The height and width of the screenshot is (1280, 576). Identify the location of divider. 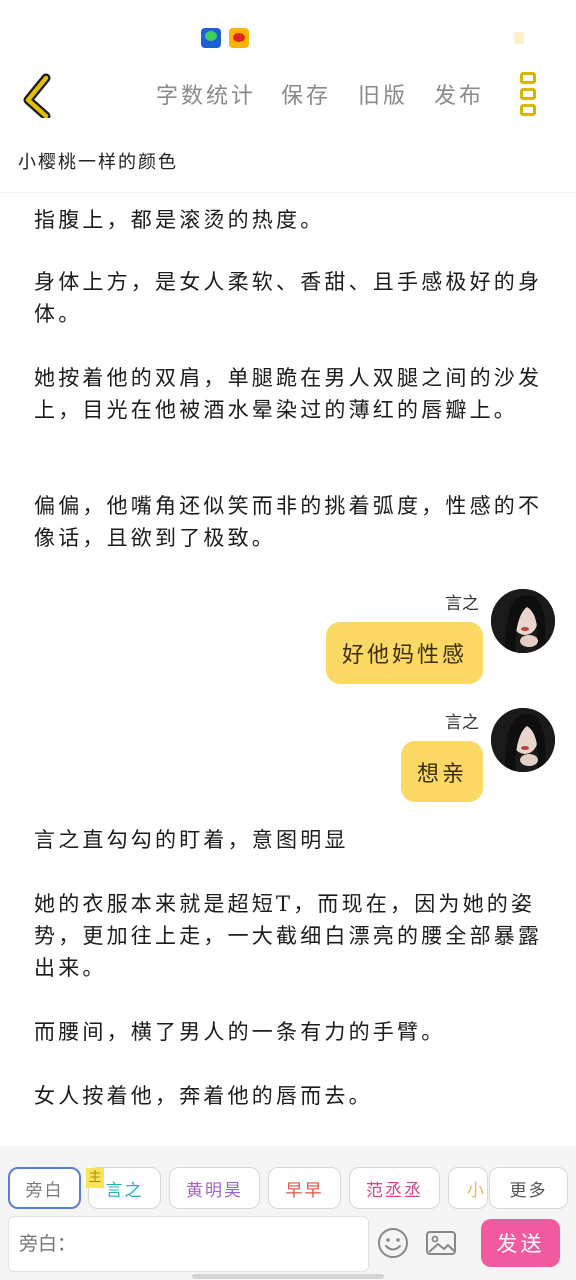
(288, 192).